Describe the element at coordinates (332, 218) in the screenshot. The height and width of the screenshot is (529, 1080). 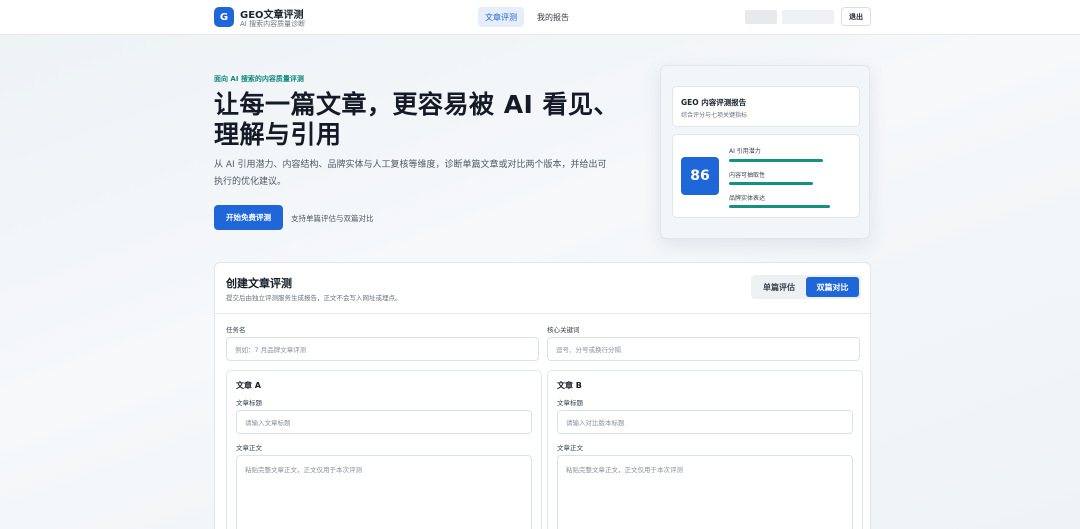
I see `cta-note: 支持单篇评估与双篇对比` at that location.